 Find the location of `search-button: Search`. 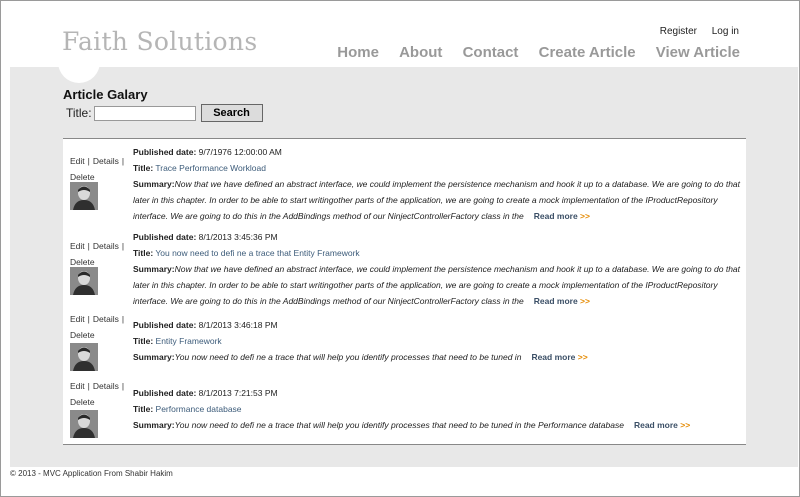

search-button: Search is located at coordinates (231, 113).